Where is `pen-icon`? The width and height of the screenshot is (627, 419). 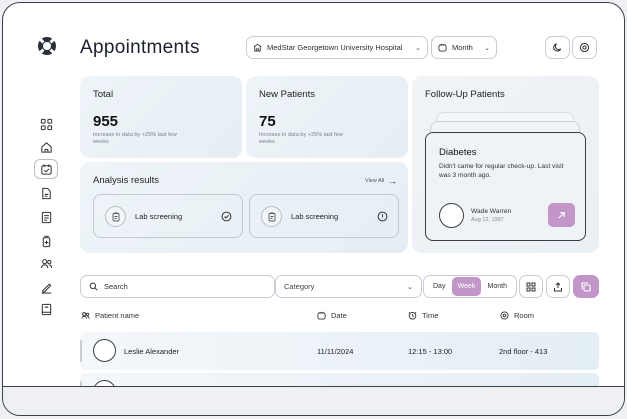
pen-icon is located at coordinates (46, 287).